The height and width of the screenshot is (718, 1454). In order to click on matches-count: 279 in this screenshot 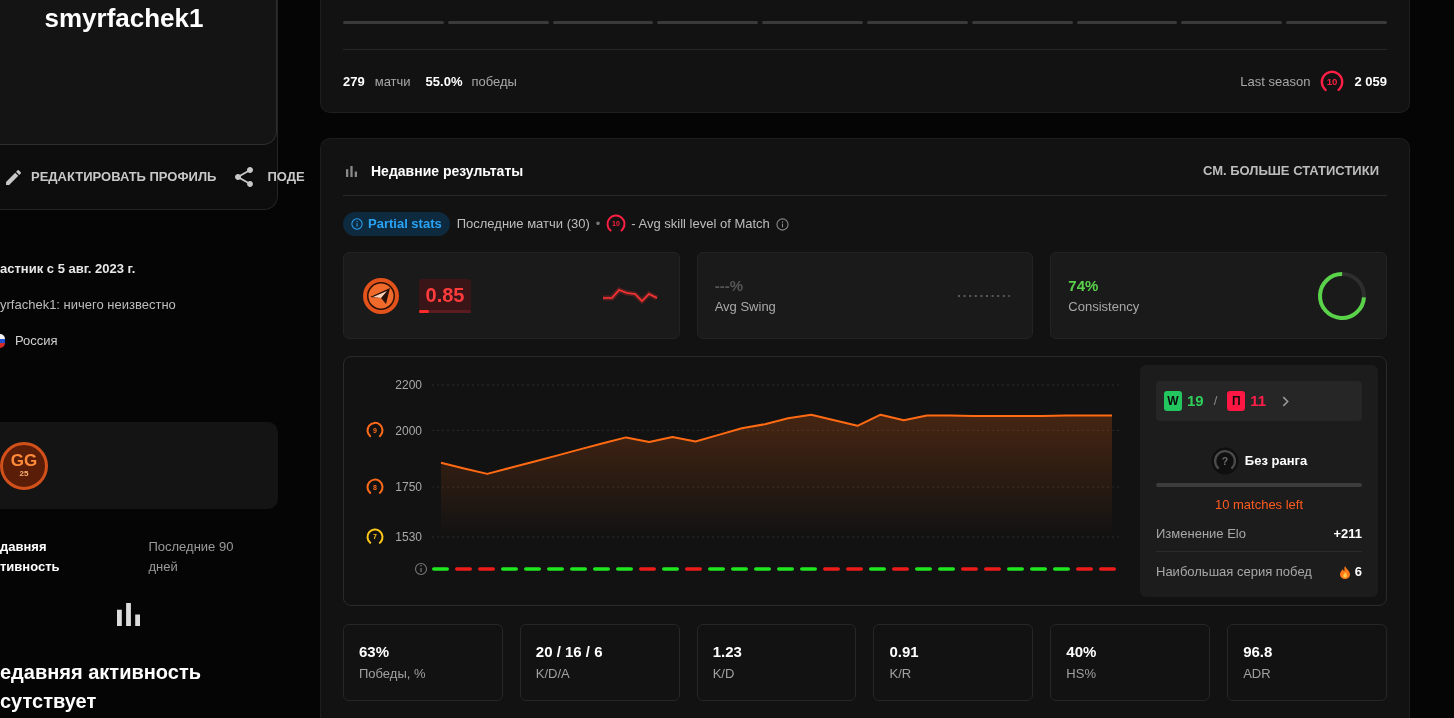, I will do `click(354, 82)`.